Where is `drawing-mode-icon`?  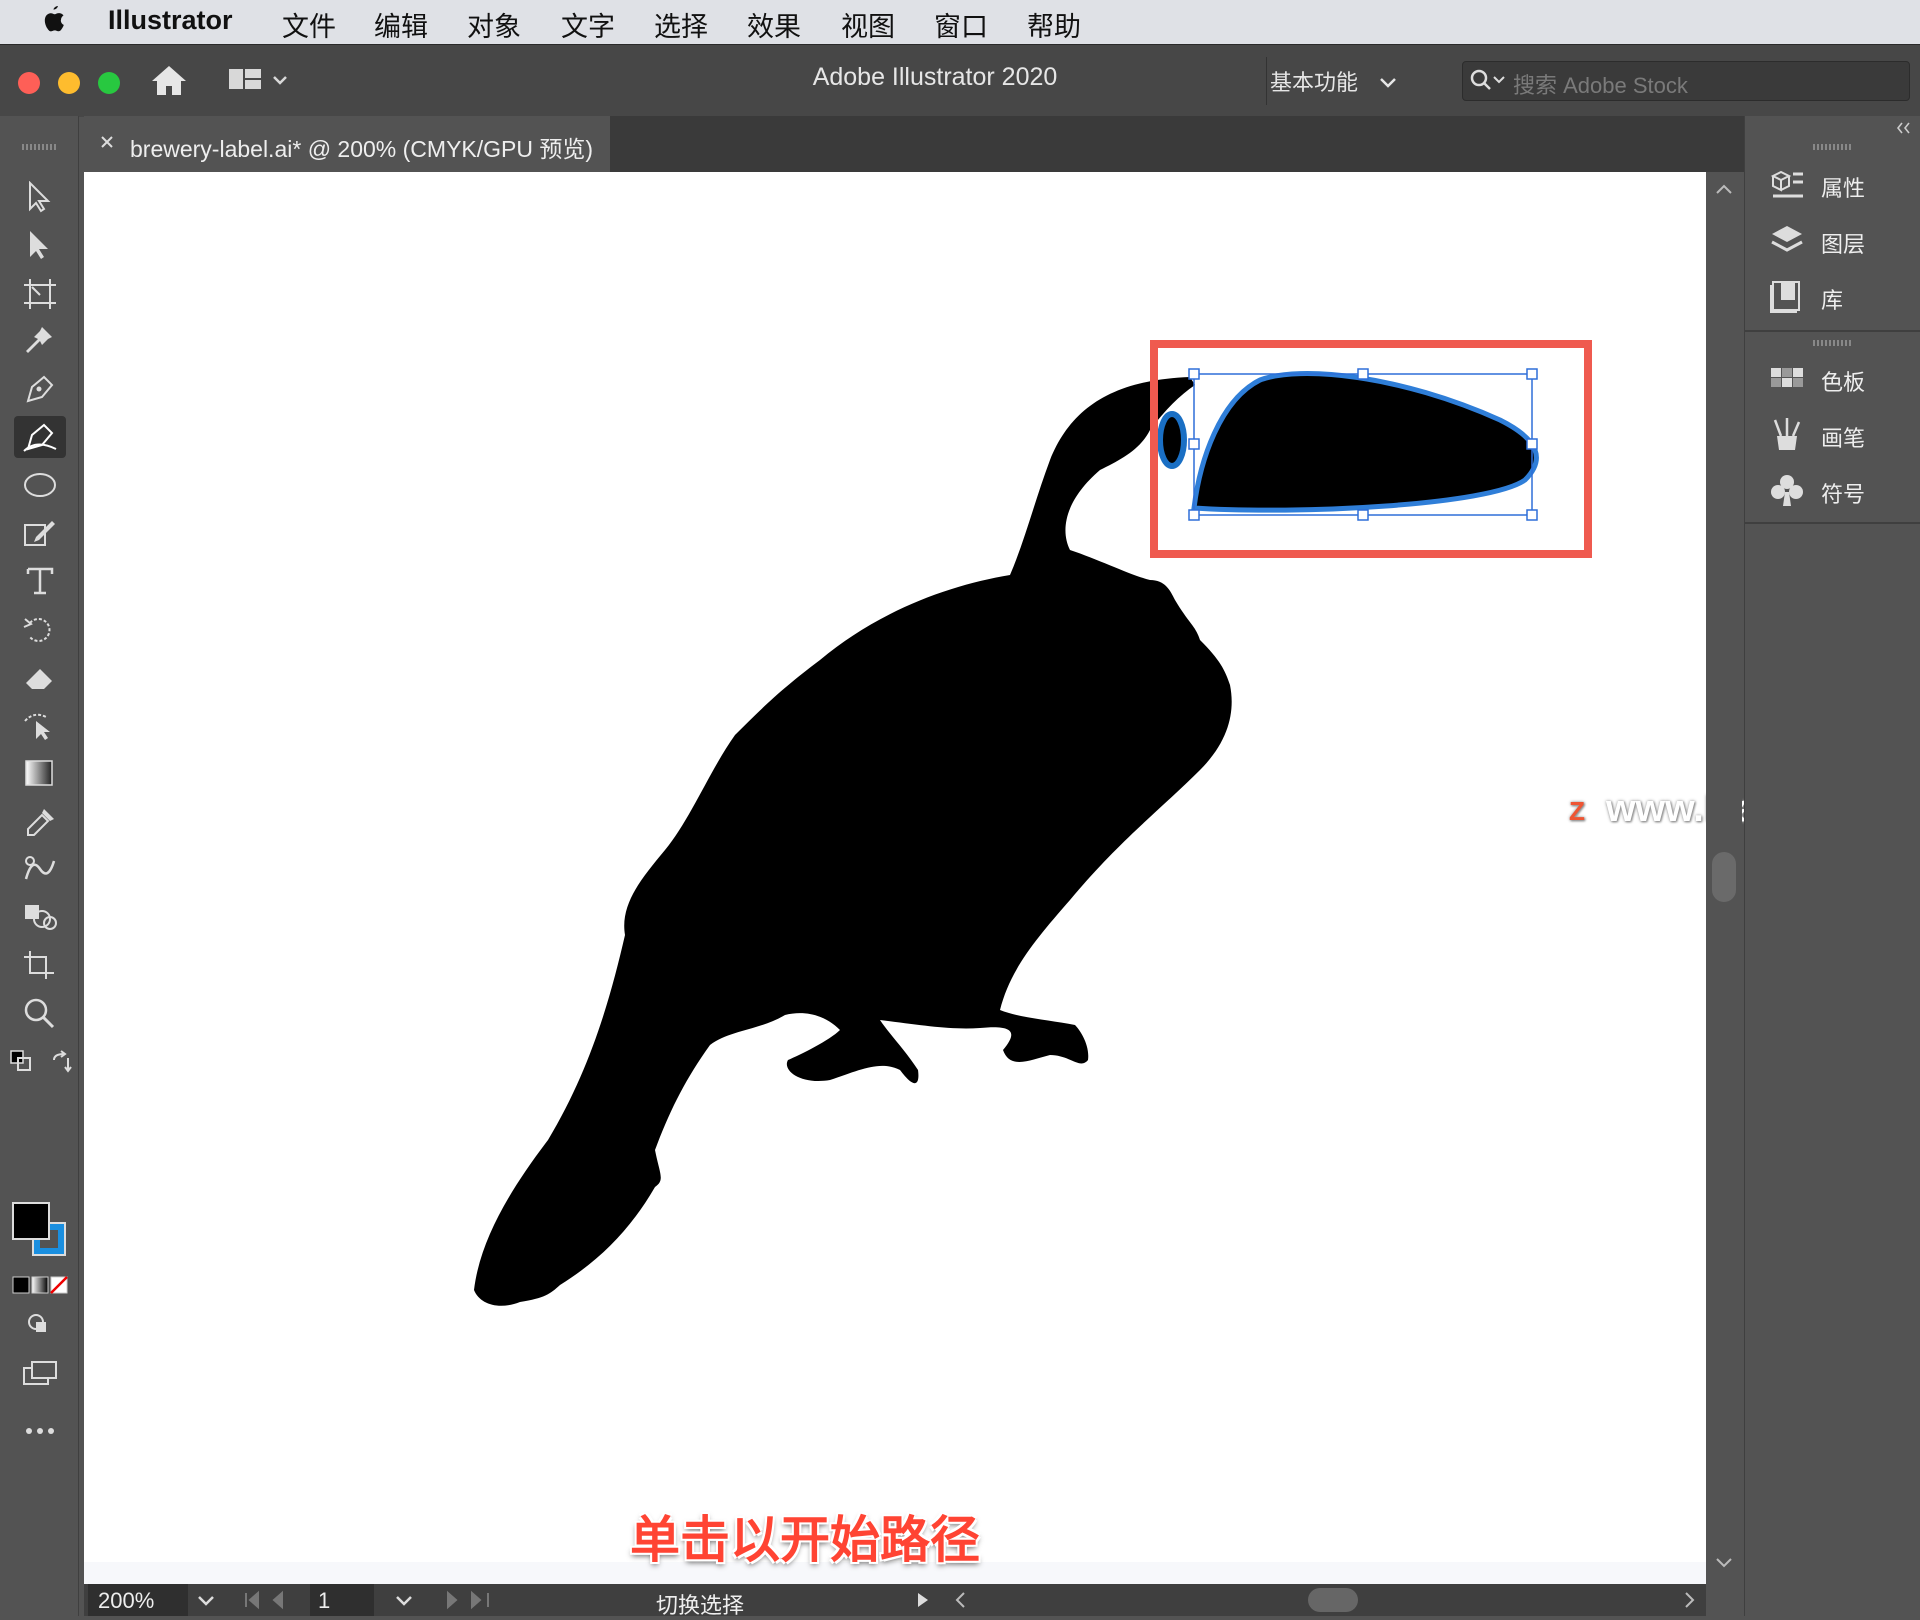
drawing-mode-icon is located at coordinates (39, 1326).